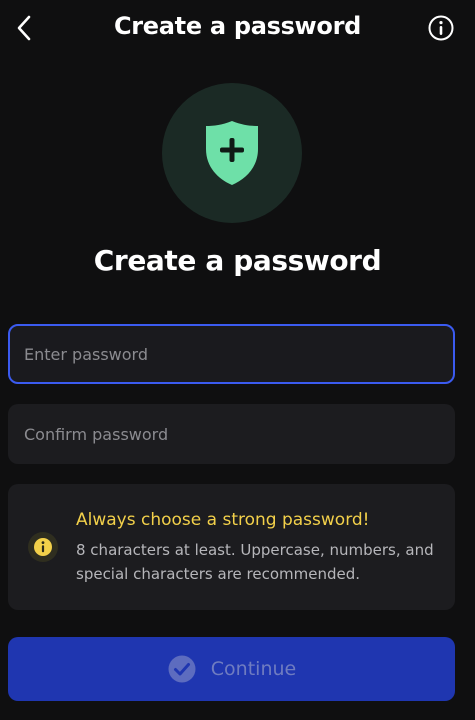 The width and height of the screenshot is (475, 720). I want to click on password-input, so click(231, 354).